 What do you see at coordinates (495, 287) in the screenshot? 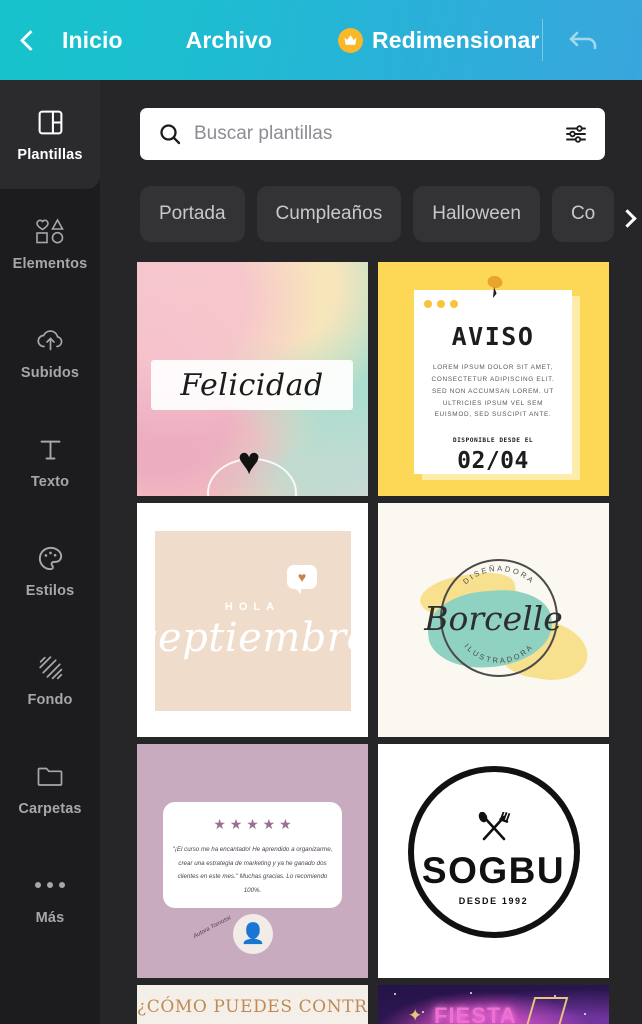
I see `pushpin-icon` at bounding box center [495, 287].